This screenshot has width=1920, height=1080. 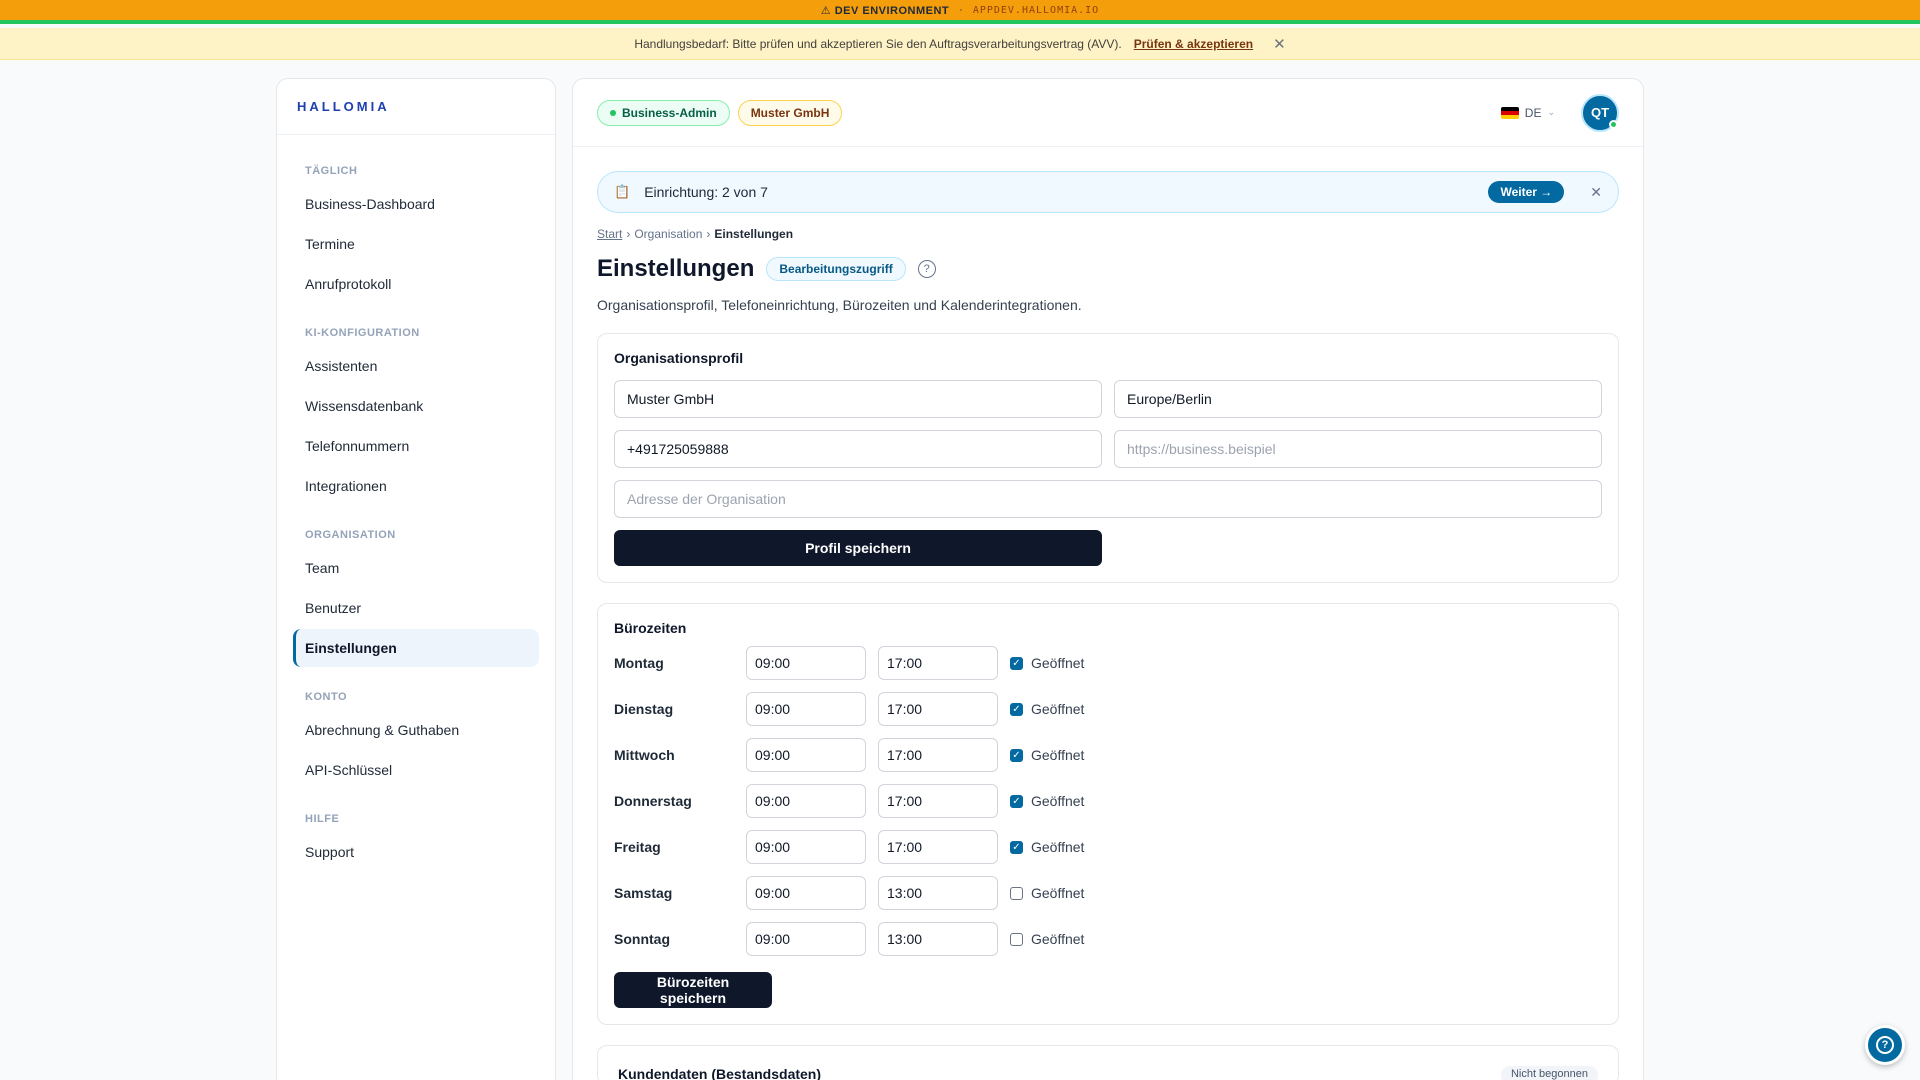 I want to click on avatar-initials: QT, so click(x=1600, y=112).